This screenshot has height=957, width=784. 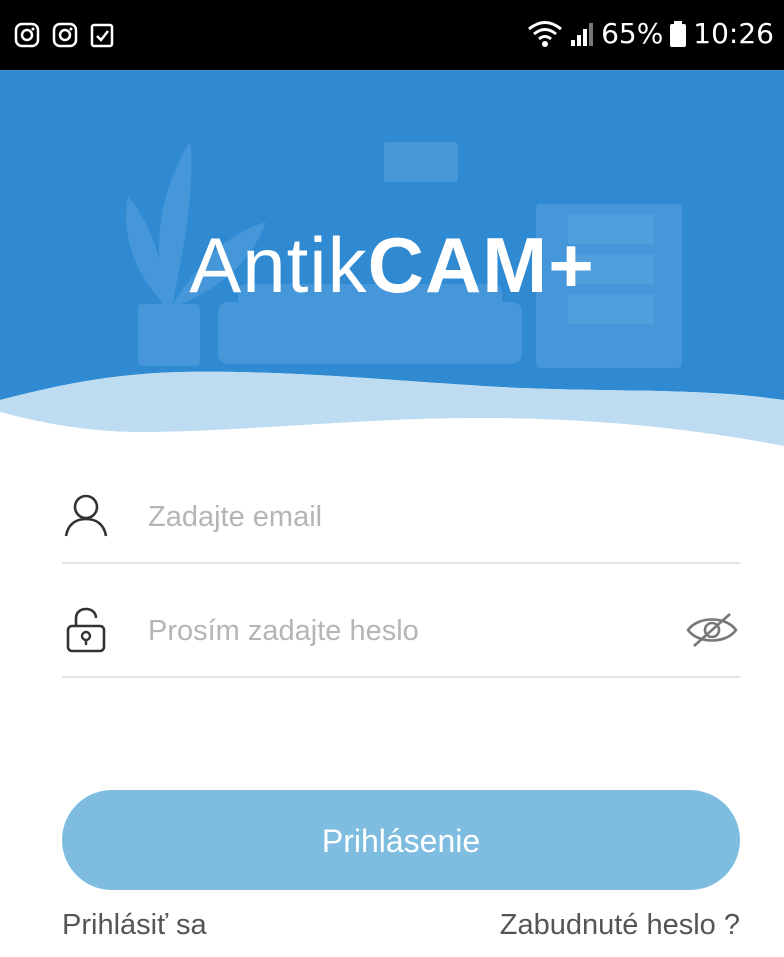 What do you see at coordinates (278, 265) in the screenshot?
I see `app-title-regular: Antik` at bounding box center [278, 265].